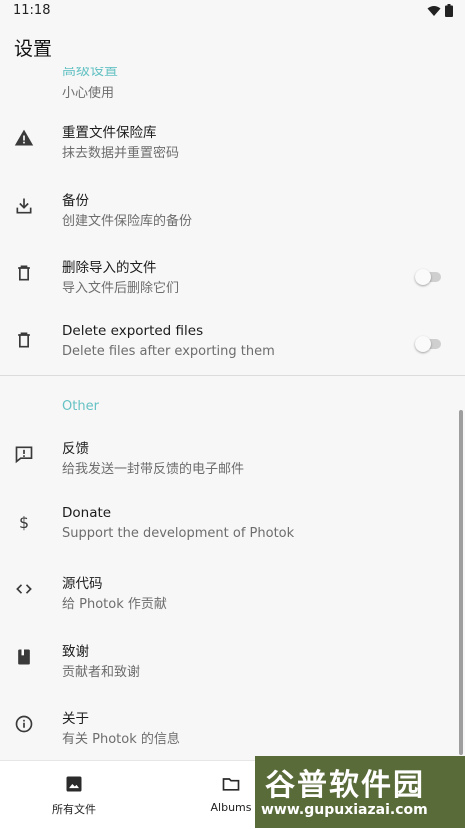 The height and width of the screenshot is (829, 465). I want to click on status-bar: 11:18, so click(232, 12).